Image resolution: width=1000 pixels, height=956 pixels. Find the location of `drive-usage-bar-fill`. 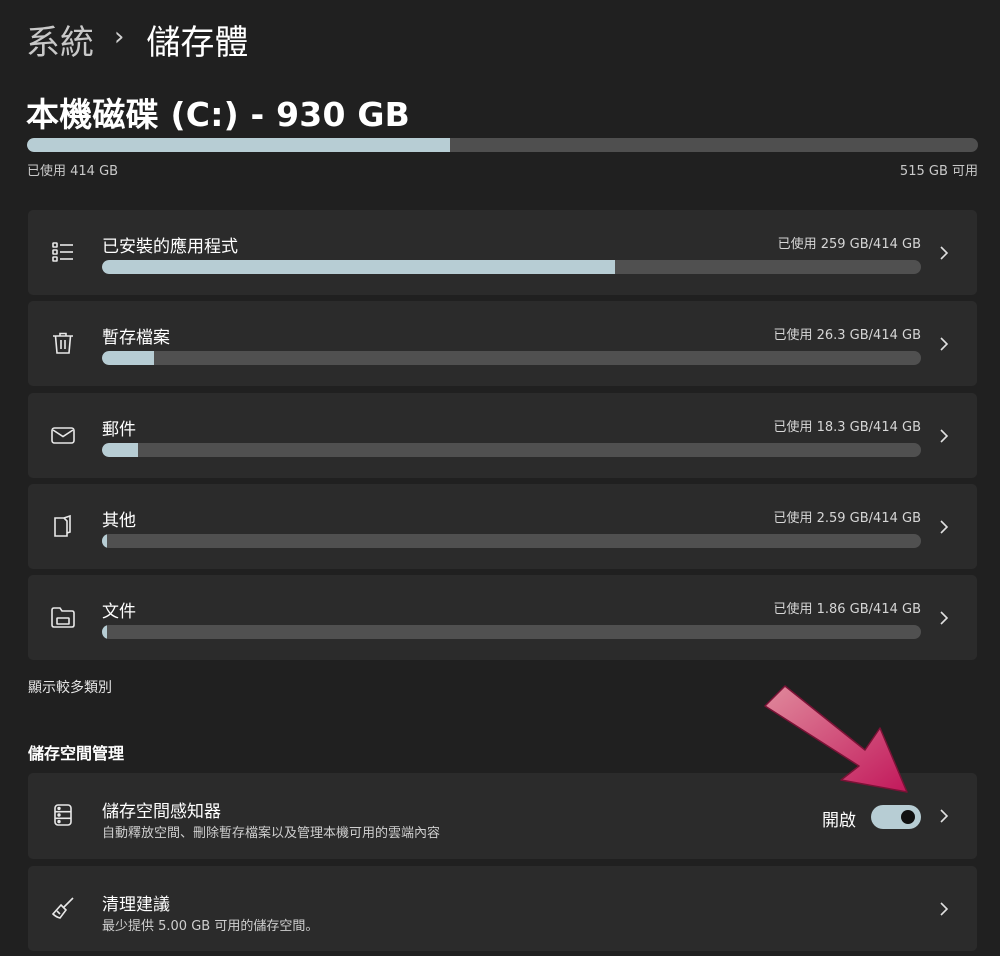

drive-usage-bar-fill is located at coordinates (239, 145).